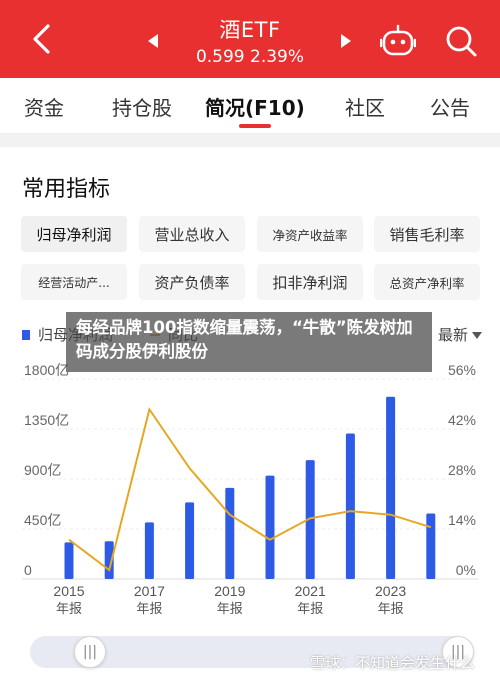 The width and height of the screenshot is (500, 681). Describe the element at coordinates (46, 420) in the screenshot. I see `left-axis-tick-label: 1350亿` at that location.